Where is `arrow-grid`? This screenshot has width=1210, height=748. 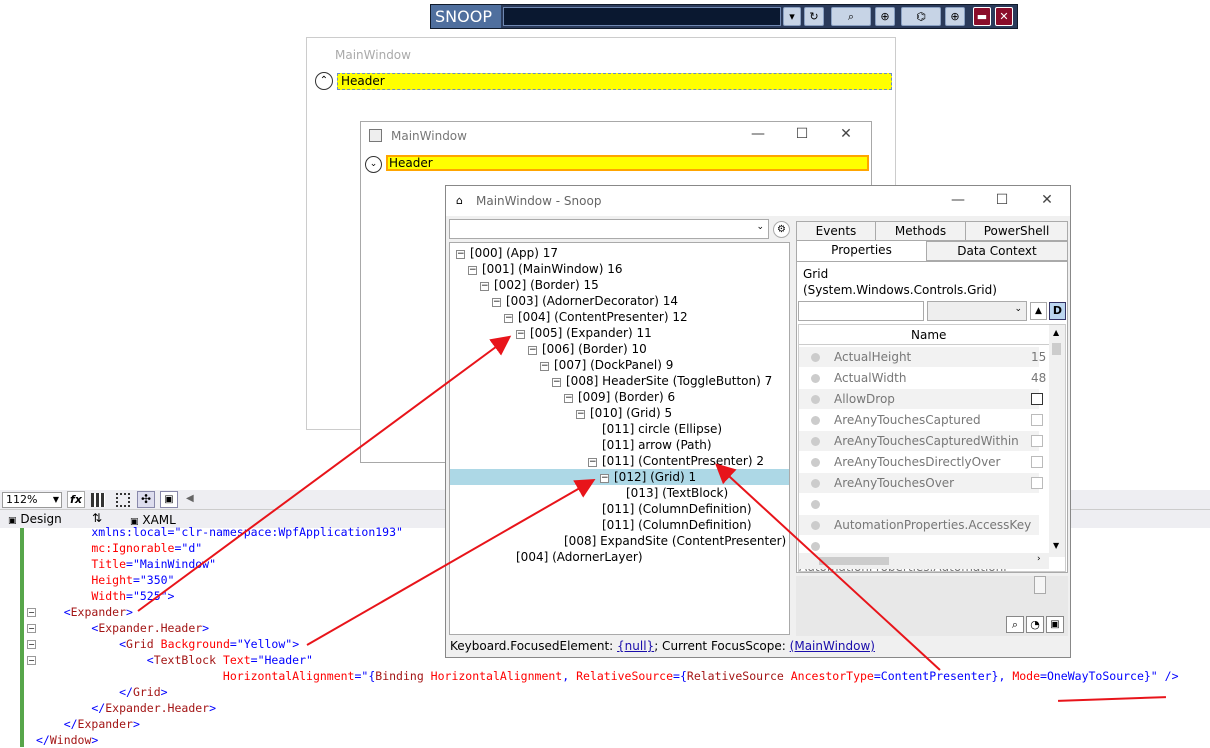
arrow-grid is located at coordinates (451, 562).